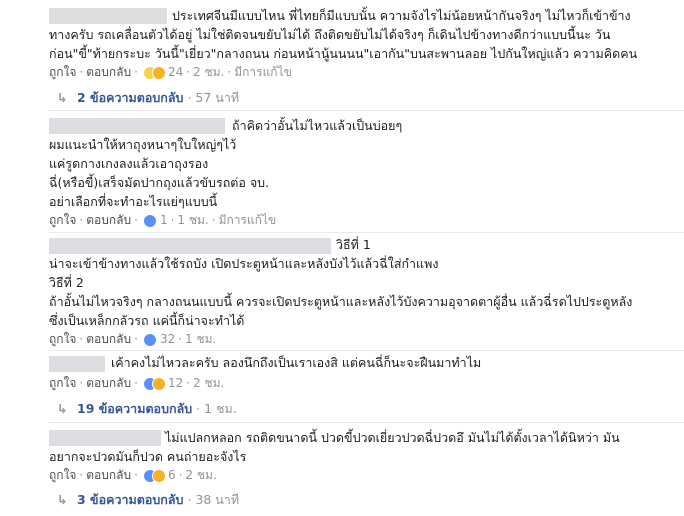 The width and height of the screenshot is (684, 516). Describe the element at coordinates (66, 282) in the screenshot. I see `comment-text-line: วิธีที่ 2` at that location.